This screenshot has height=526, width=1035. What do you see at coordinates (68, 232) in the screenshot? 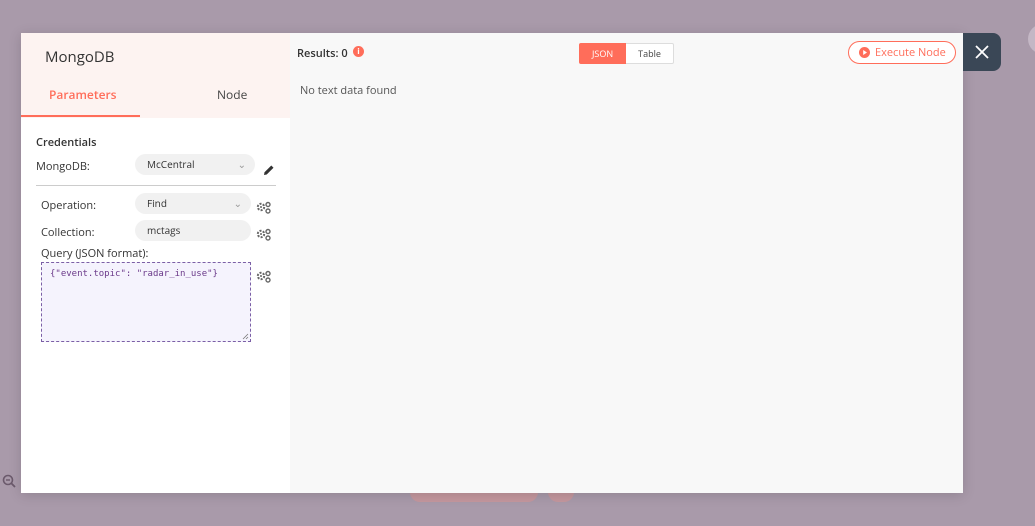
I see `collection-label: Collection:` at bounding box center [68, 232].